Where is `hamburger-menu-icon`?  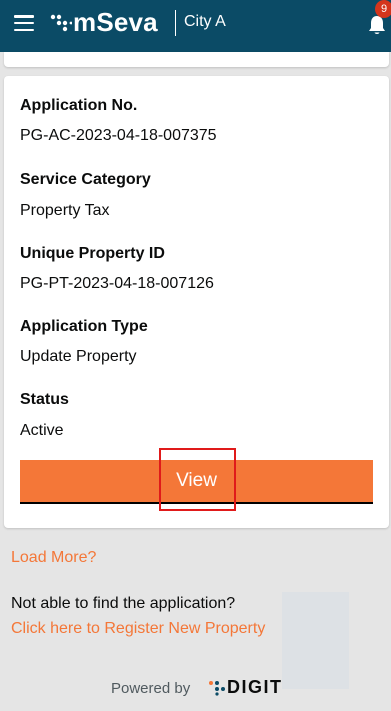
hamburger-menu-icon is located at coordinates (24, 23).